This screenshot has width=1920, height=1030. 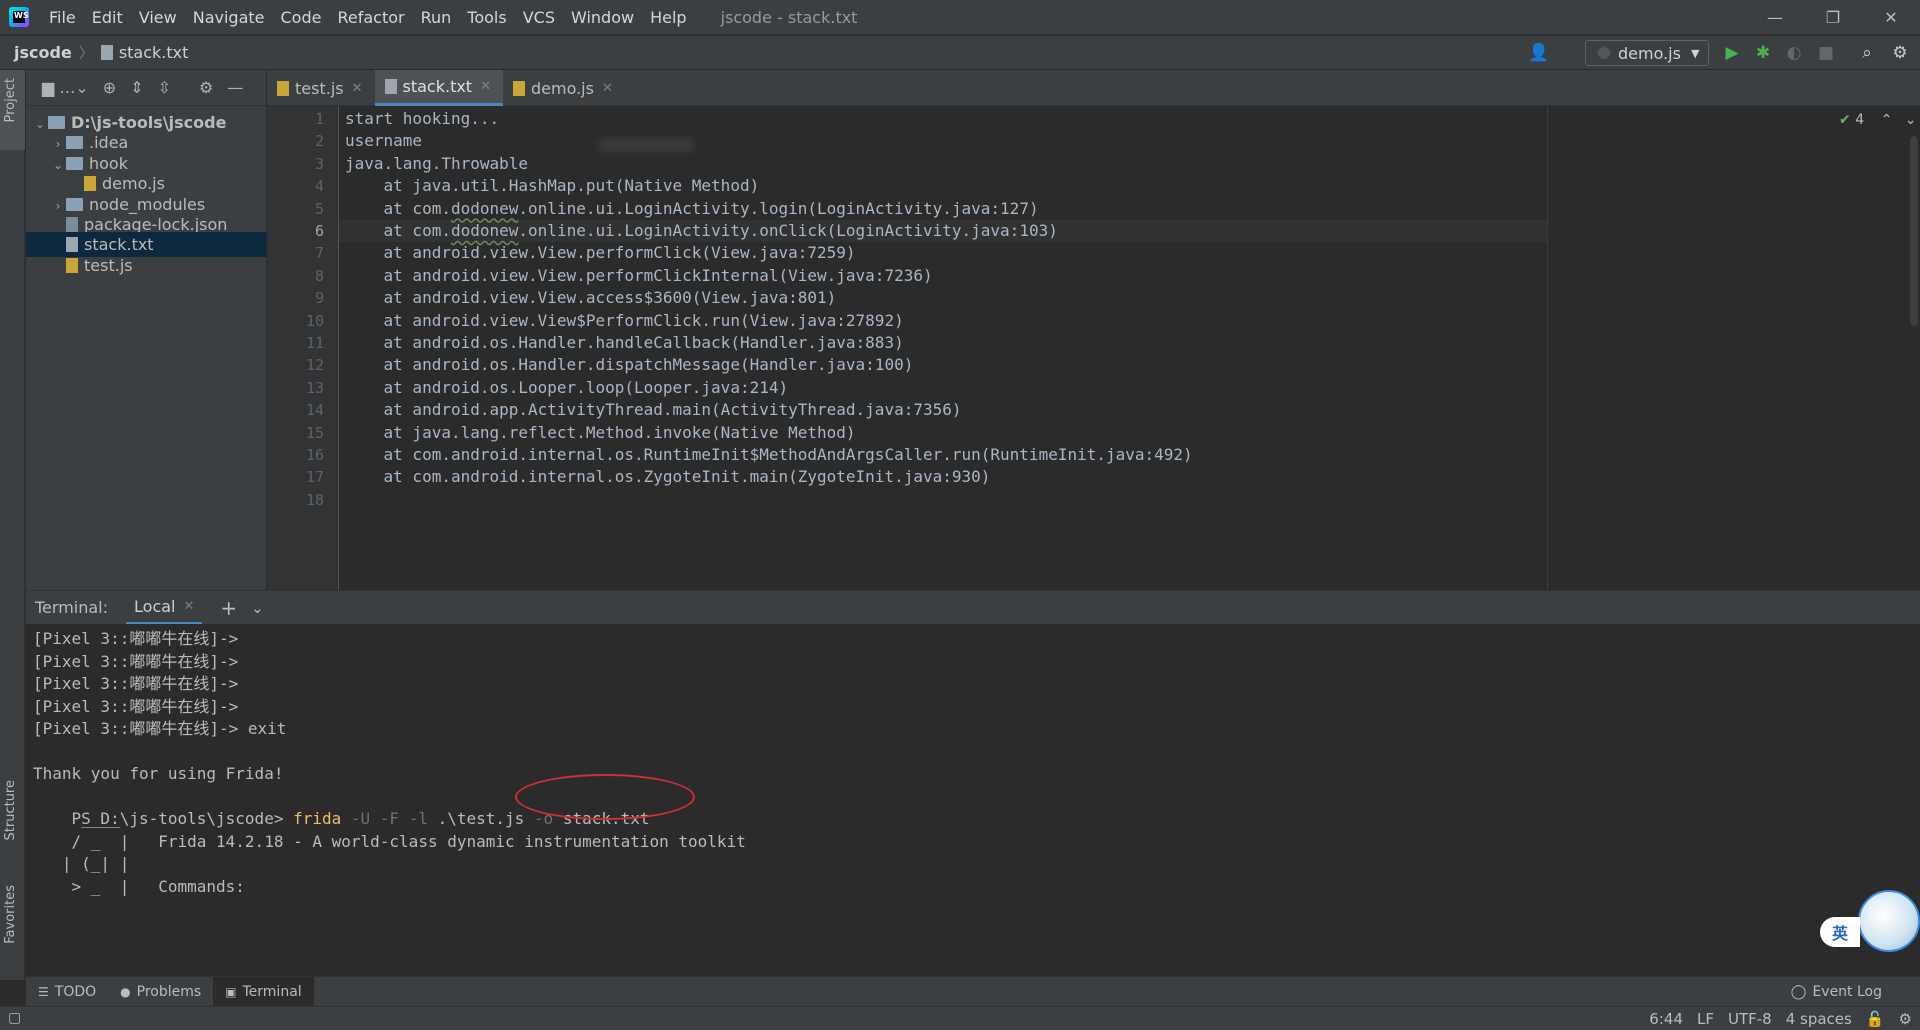 What do you see at coordinates (139, 886) in the screenshot?
I see `frida-banner-line: > _ | Commands:` at bounding box center [139, 886].